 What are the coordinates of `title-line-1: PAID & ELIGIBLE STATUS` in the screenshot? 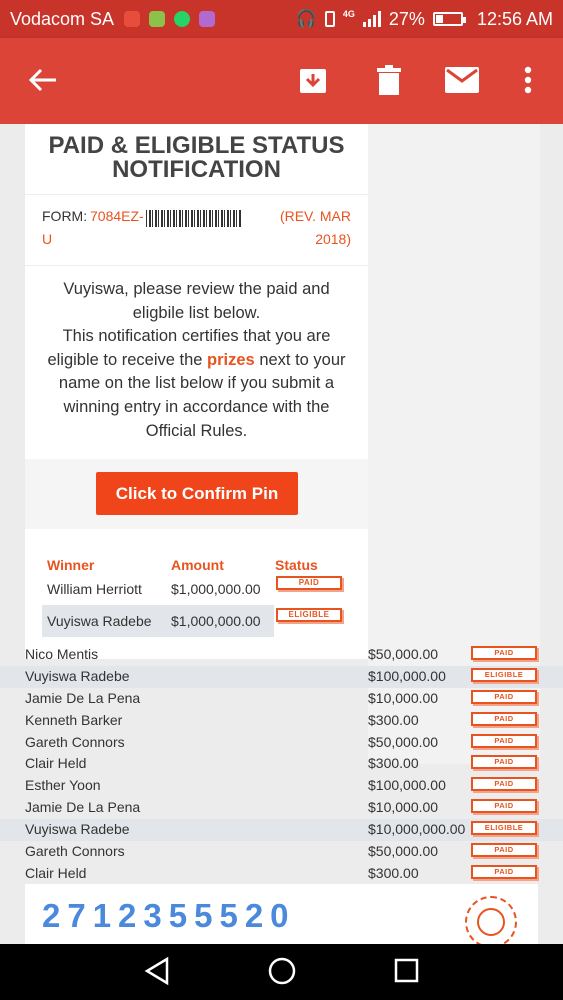 It's located at (196, 145).